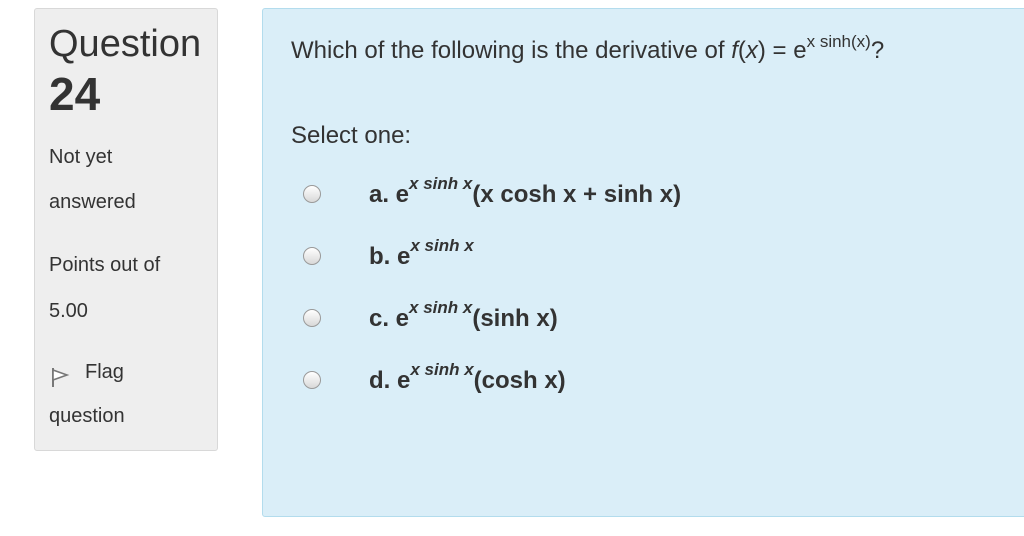  What do you see at coordinates (741, 50) in the screenshot?
I see `paren-open: (` at bounding box center [741, 50].